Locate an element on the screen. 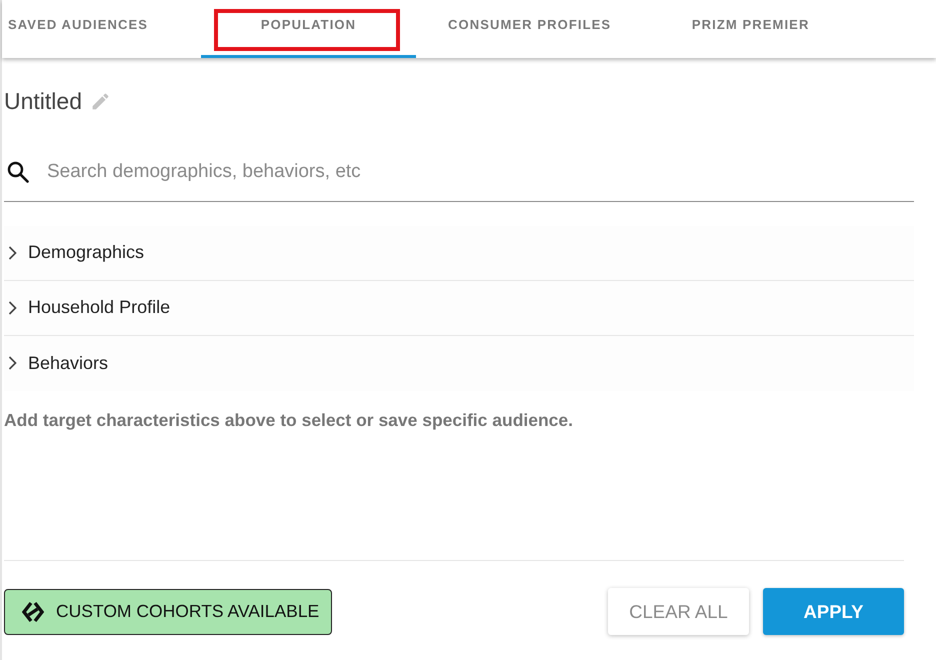  category-label: Household Profile is located at coordinates (99, 307).